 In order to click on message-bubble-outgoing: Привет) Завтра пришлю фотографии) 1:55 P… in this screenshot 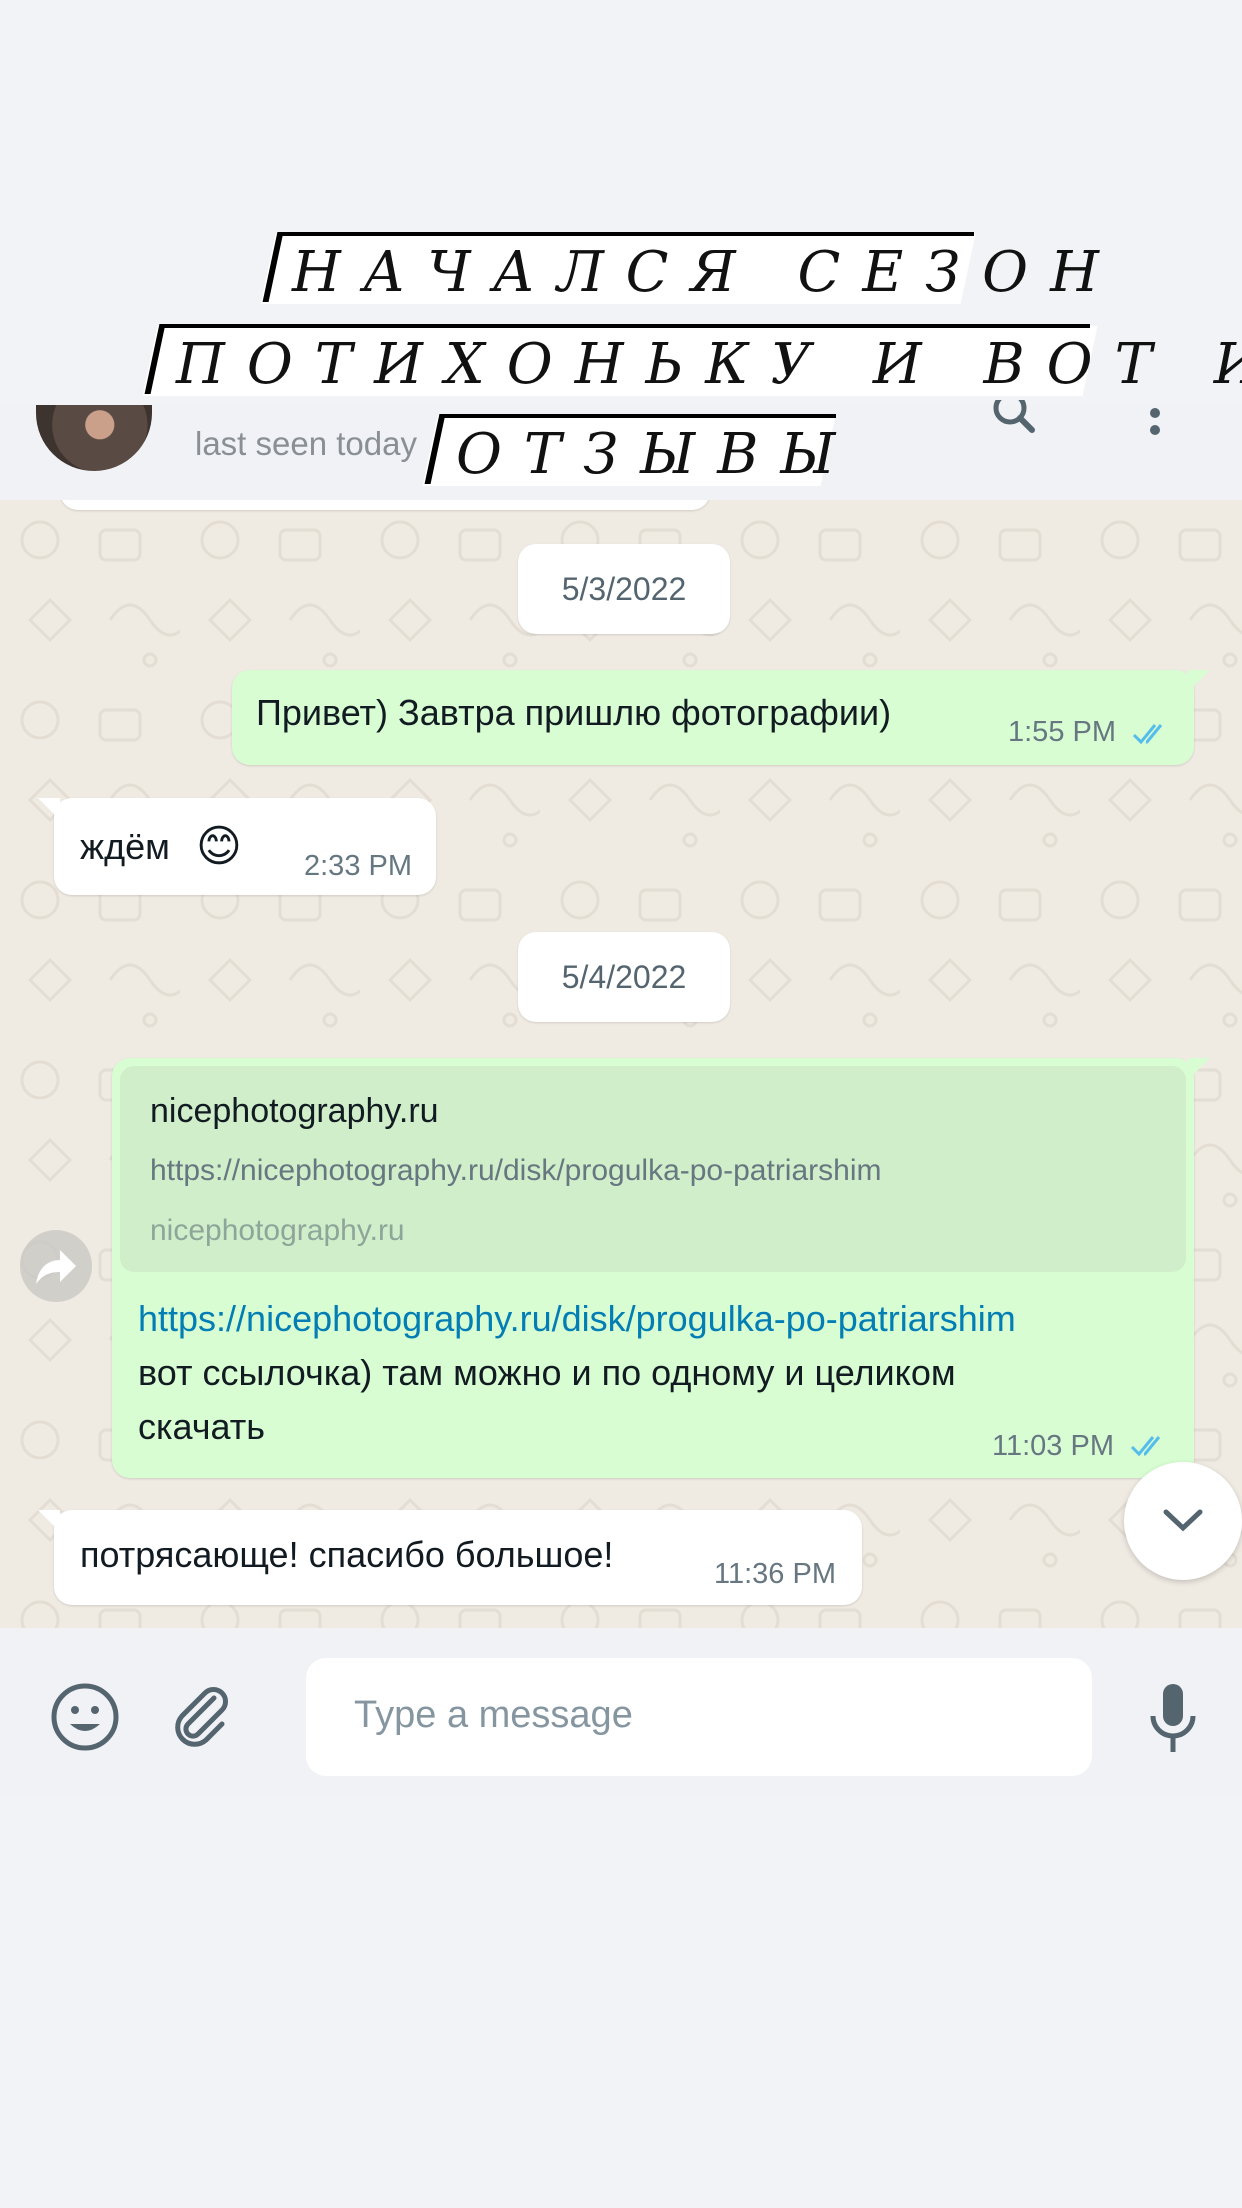, I will do `click(721, 717)`.